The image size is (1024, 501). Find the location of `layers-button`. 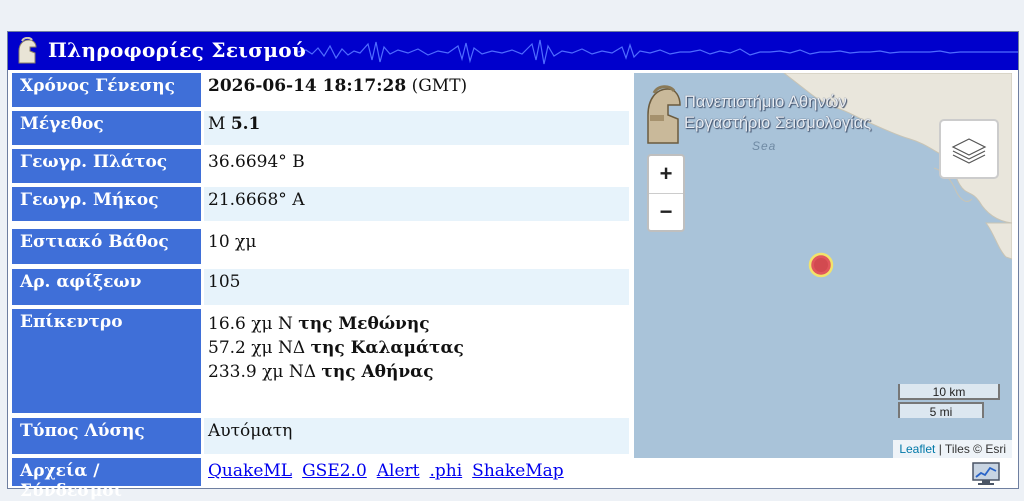

layers-button is located at coordinates (969, 149).